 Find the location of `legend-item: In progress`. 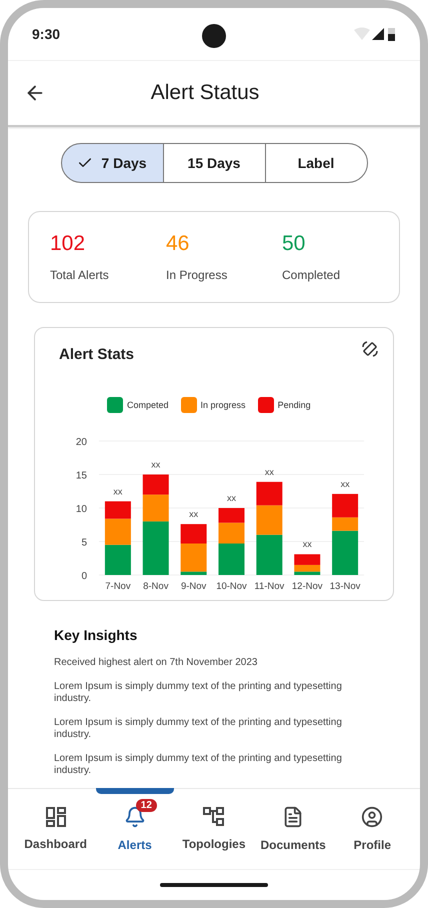

legend-item: In progress is located at coordinates (213, 405).